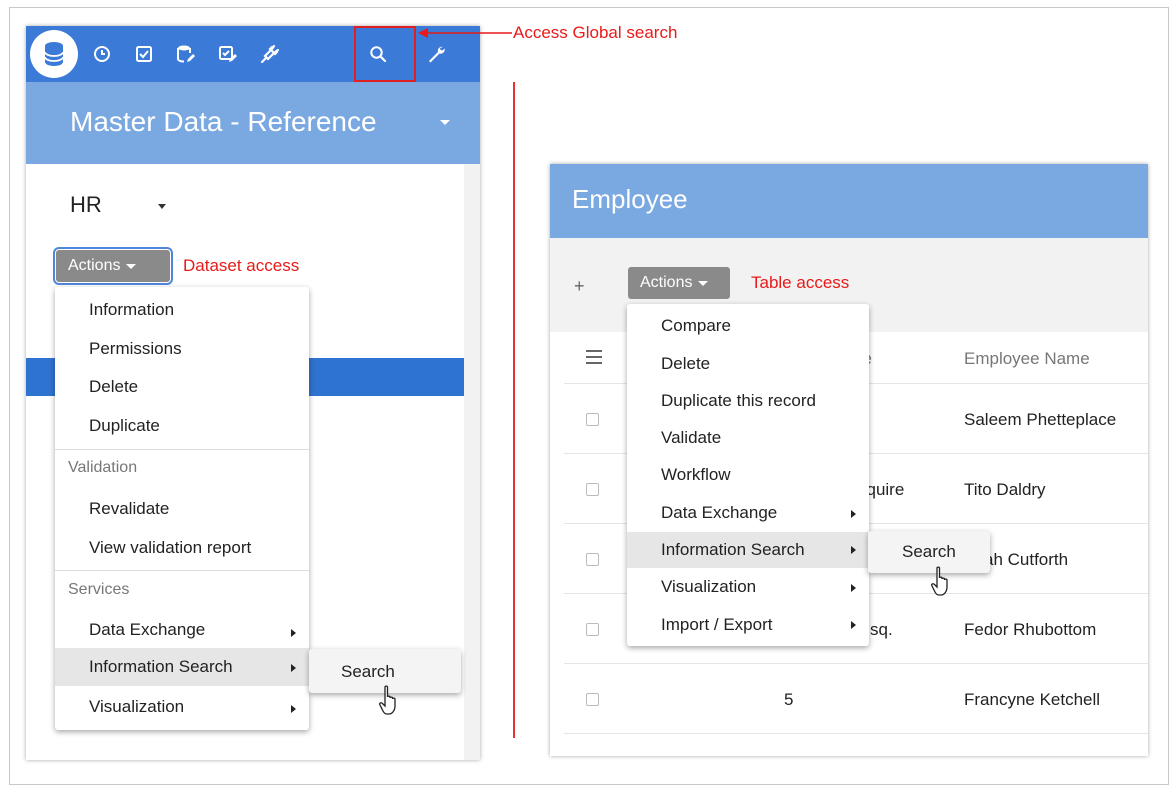 The height and width of the screenshot is (788, 1174). I want to click on table-actions-button: Actions, so click(679, 283).